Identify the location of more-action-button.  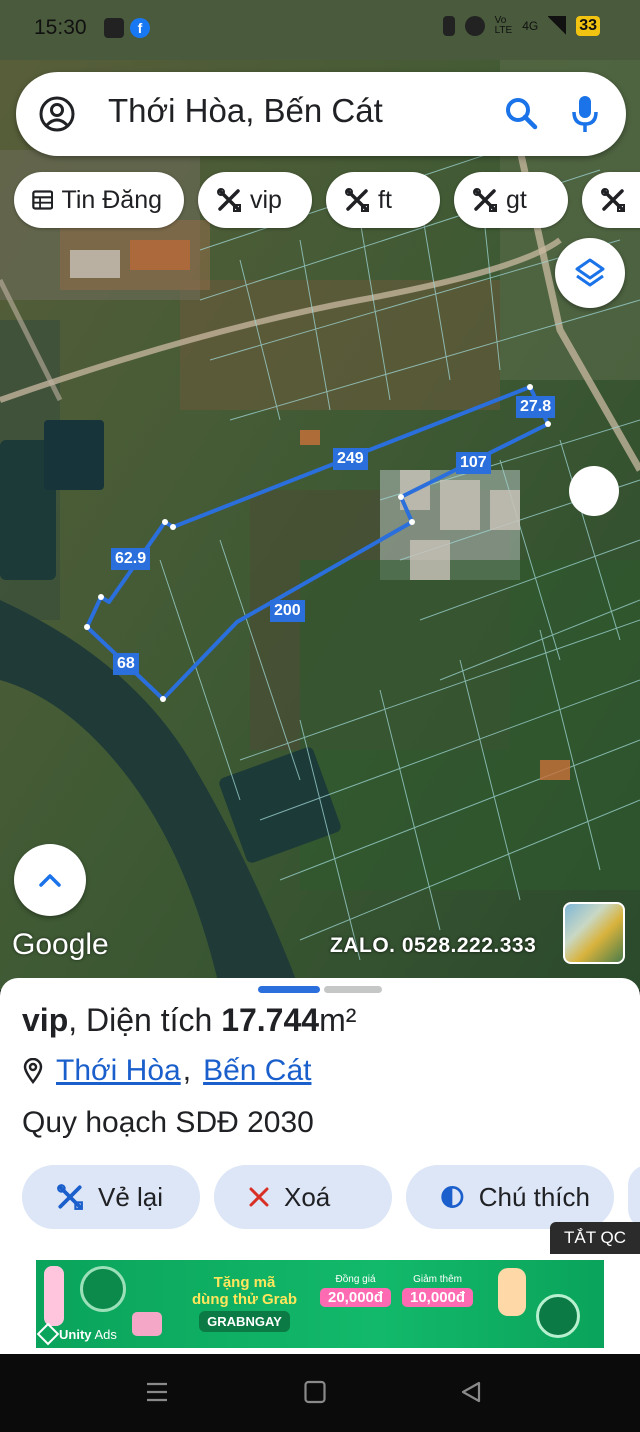
(634, 1197).